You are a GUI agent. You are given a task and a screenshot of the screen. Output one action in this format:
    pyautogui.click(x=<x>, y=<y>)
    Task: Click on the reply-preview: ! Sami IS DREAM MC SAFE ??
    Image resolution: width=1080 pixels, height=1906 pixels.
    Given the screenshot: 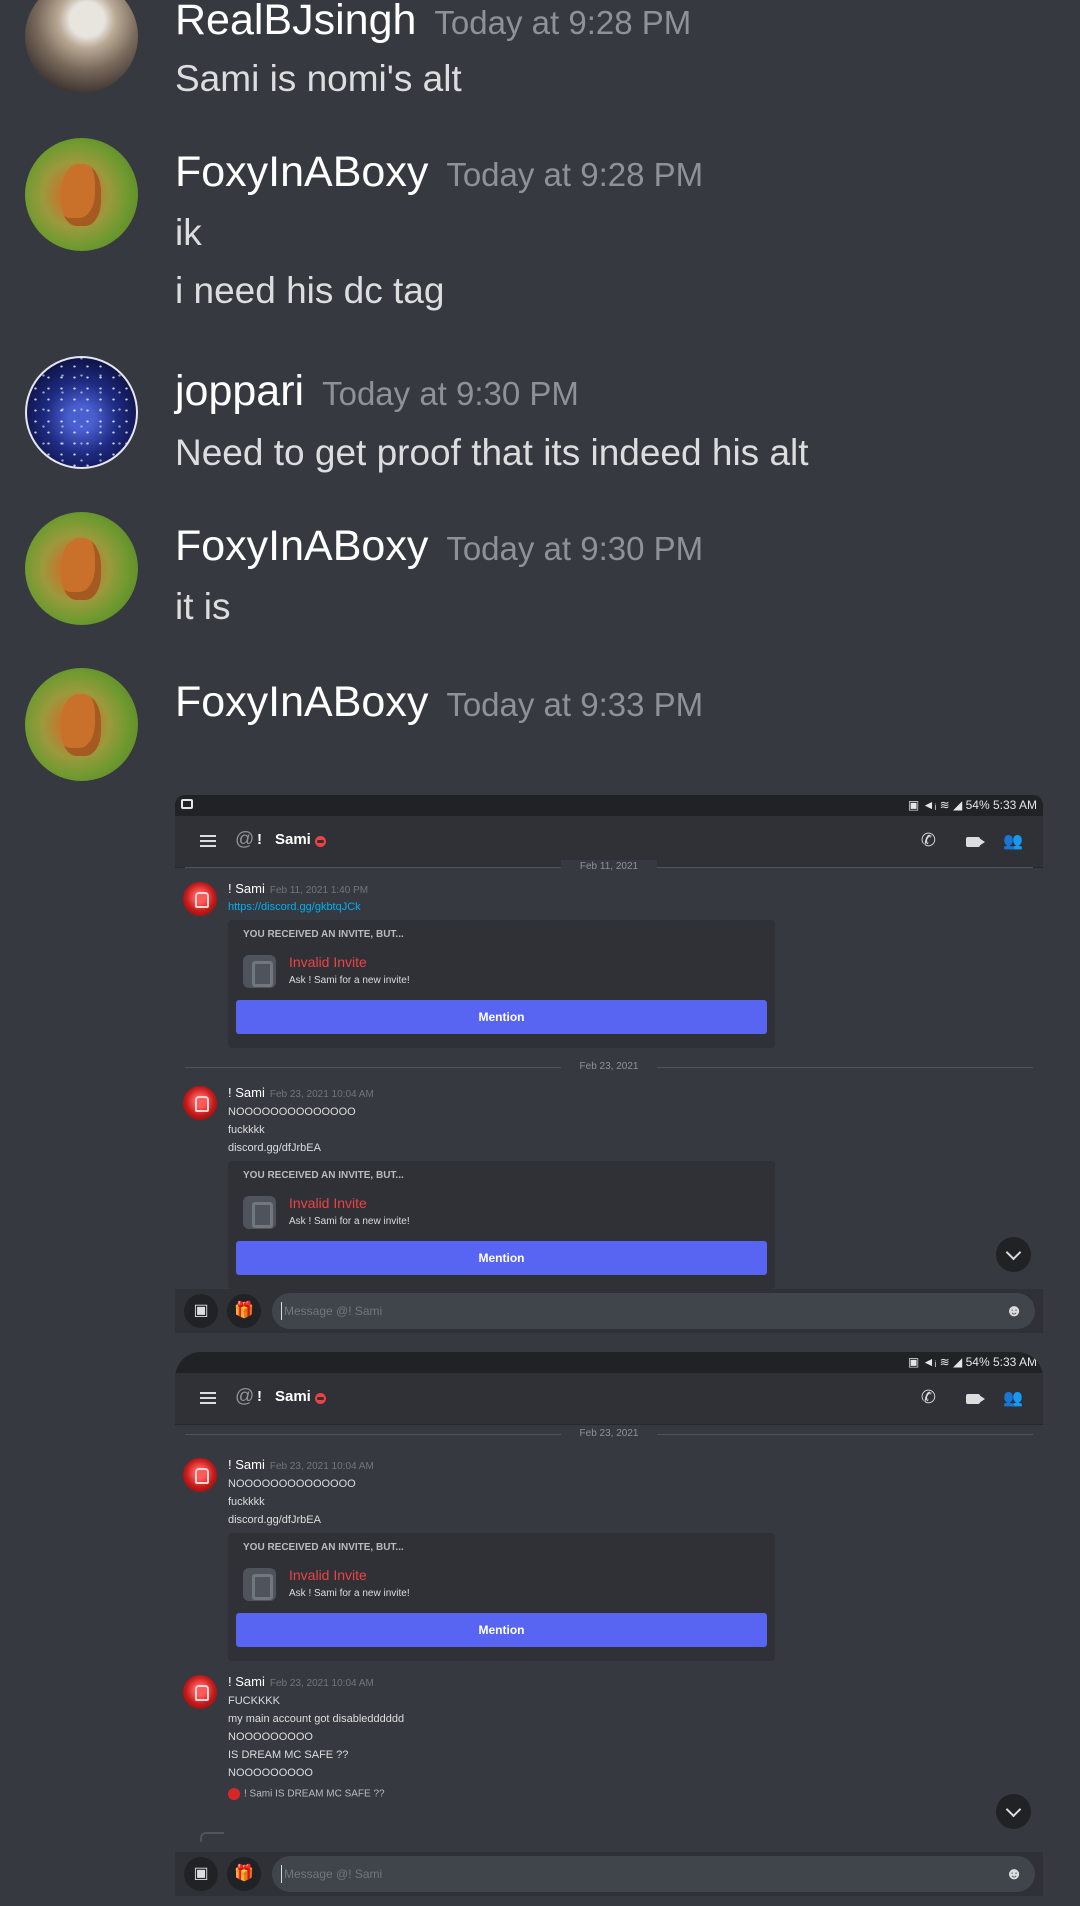 What is the action you would take?
    pyautogui.click(x=635, y=1797)
    